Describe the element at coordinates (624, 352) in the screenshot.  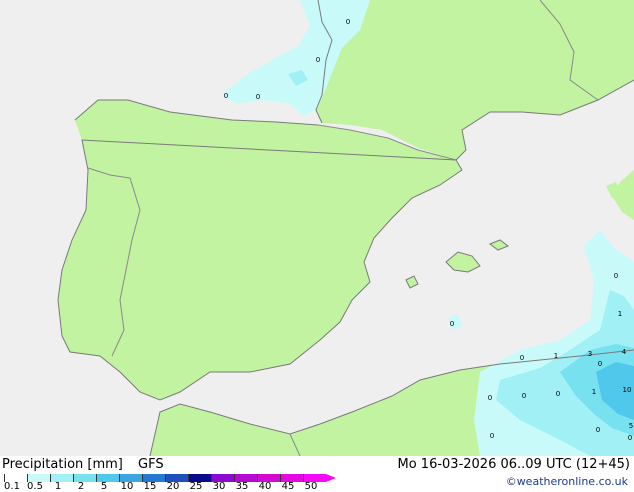
I see `contour-label: 4` at that location.